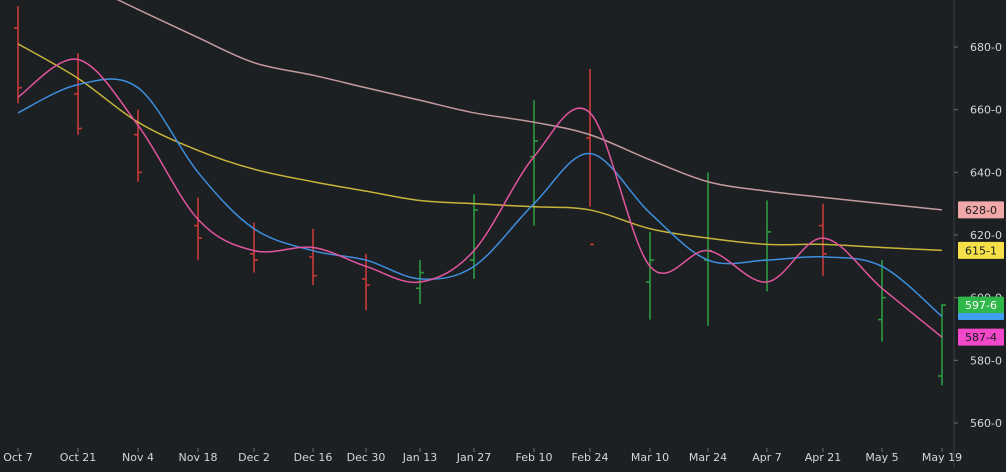 The width and height of the screenshot is (1006, 472). I want to click on last-value-tag-label: 628-0, so click(981, 210).